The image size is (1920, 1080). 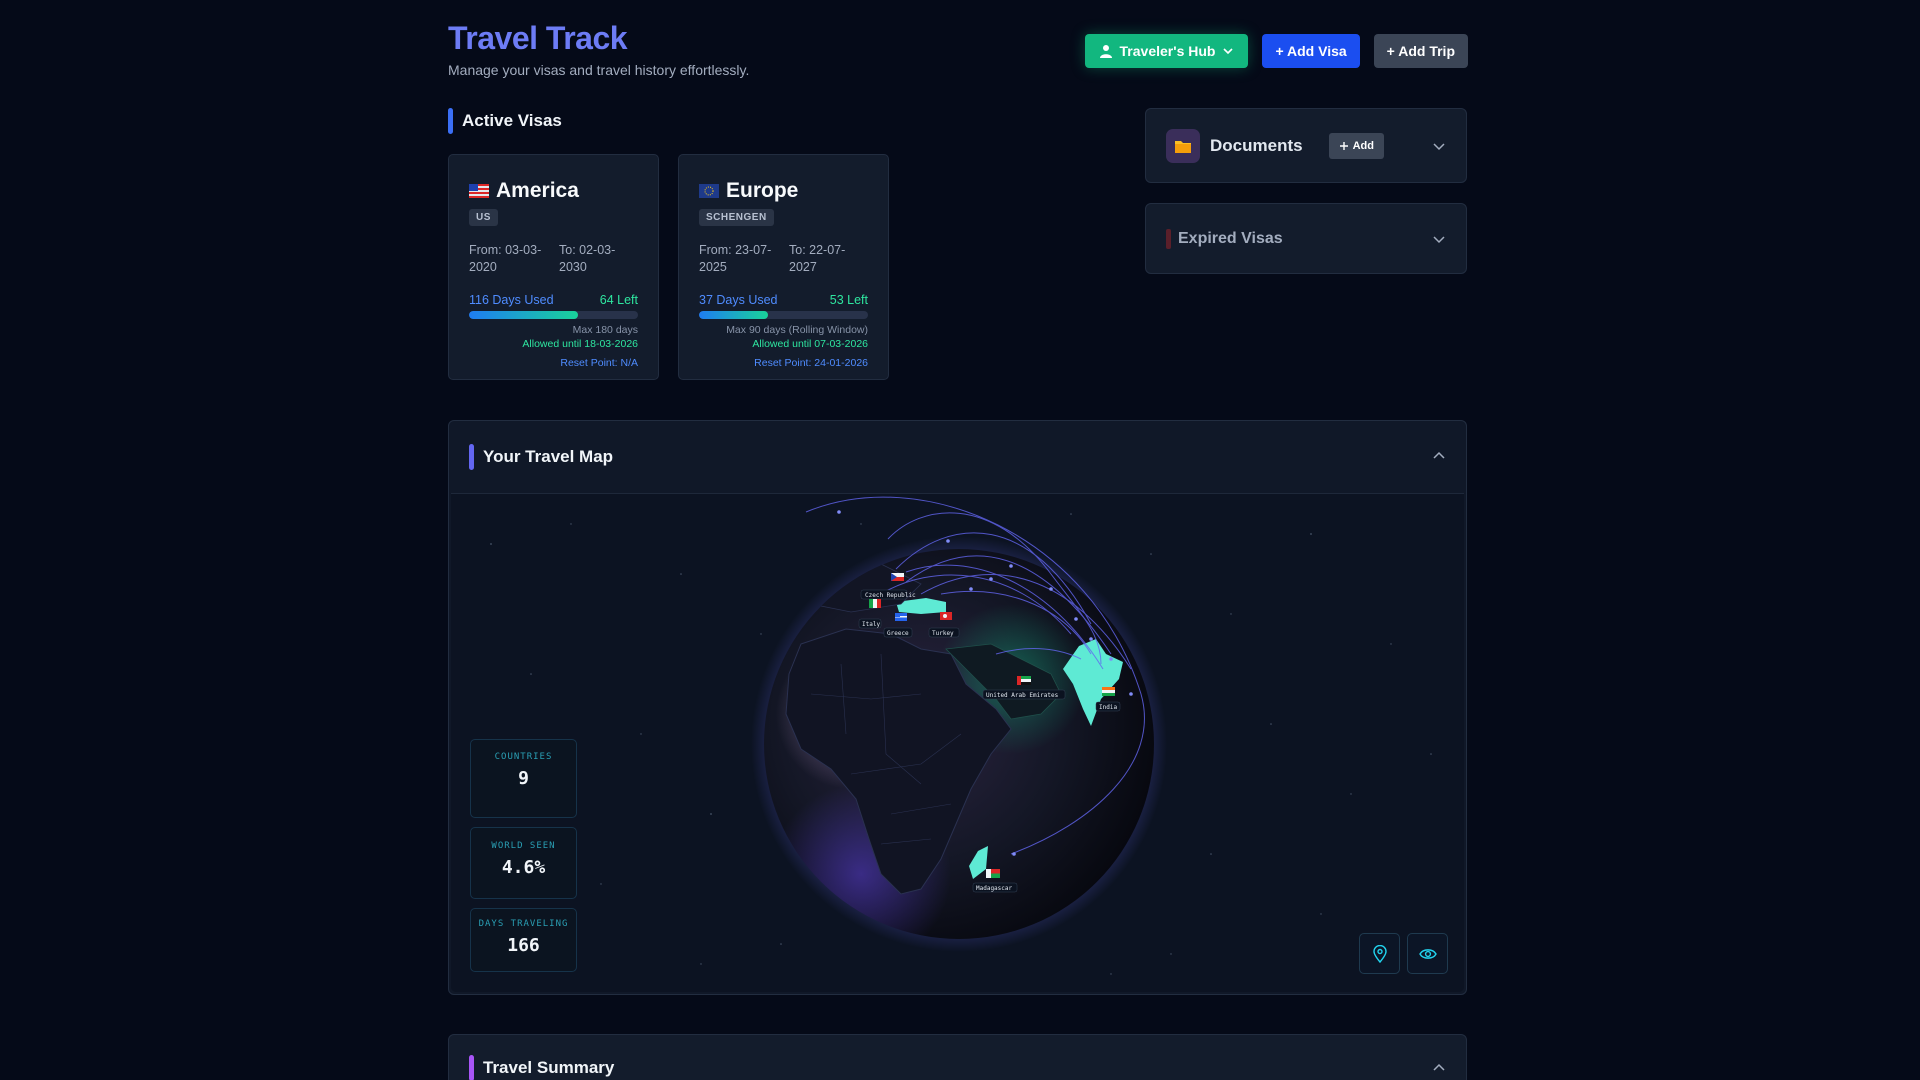 I want to click on visa-name-row: Europe, so click(x=783, y=191).